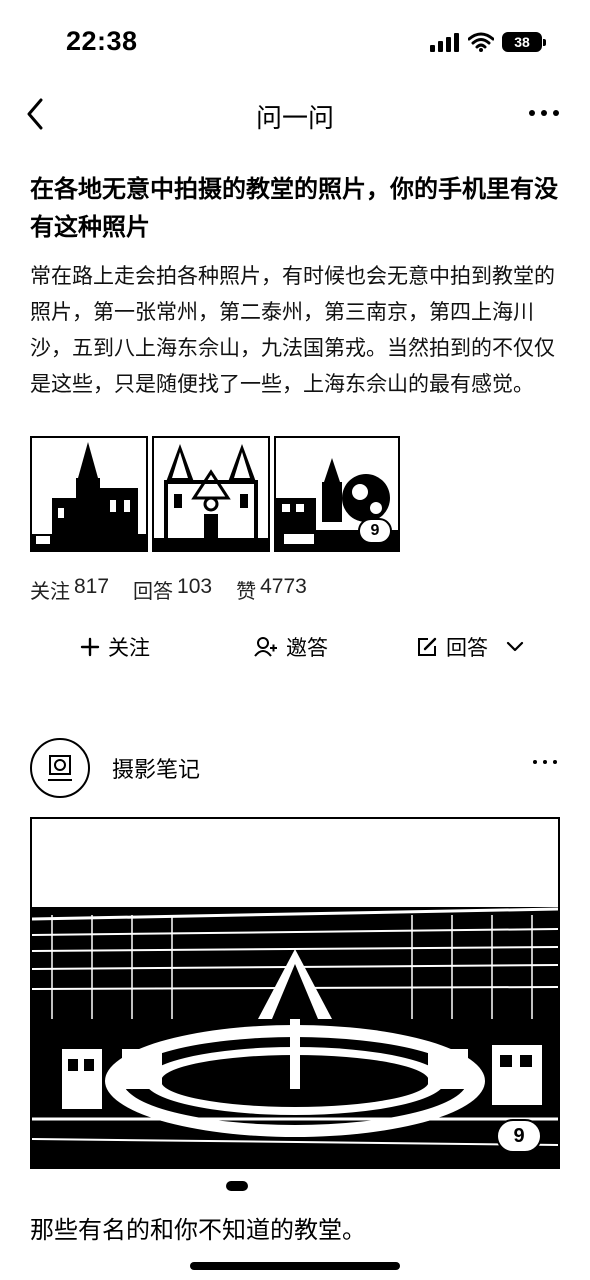  Describe the element at coordinates (90, 647) in the screenshot. I see `plus-icon` at that location.